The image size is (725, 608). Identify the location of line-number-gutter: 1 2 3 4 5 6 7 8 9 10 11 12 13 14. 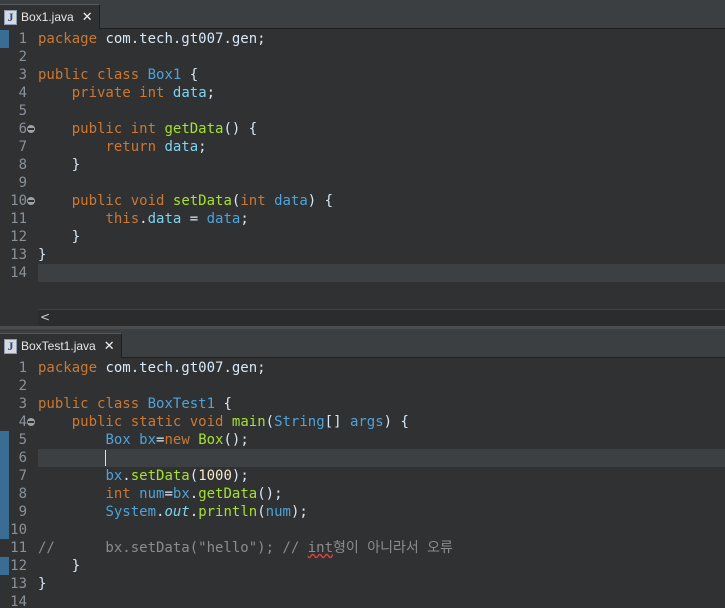
(18, 169).